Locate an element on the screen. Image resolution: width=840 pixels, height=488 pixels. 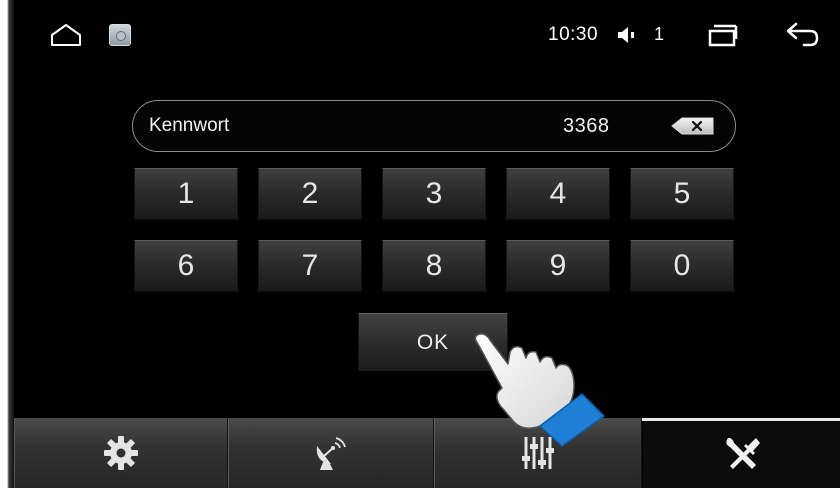
tab-settings is located at coordinates (121, 453).